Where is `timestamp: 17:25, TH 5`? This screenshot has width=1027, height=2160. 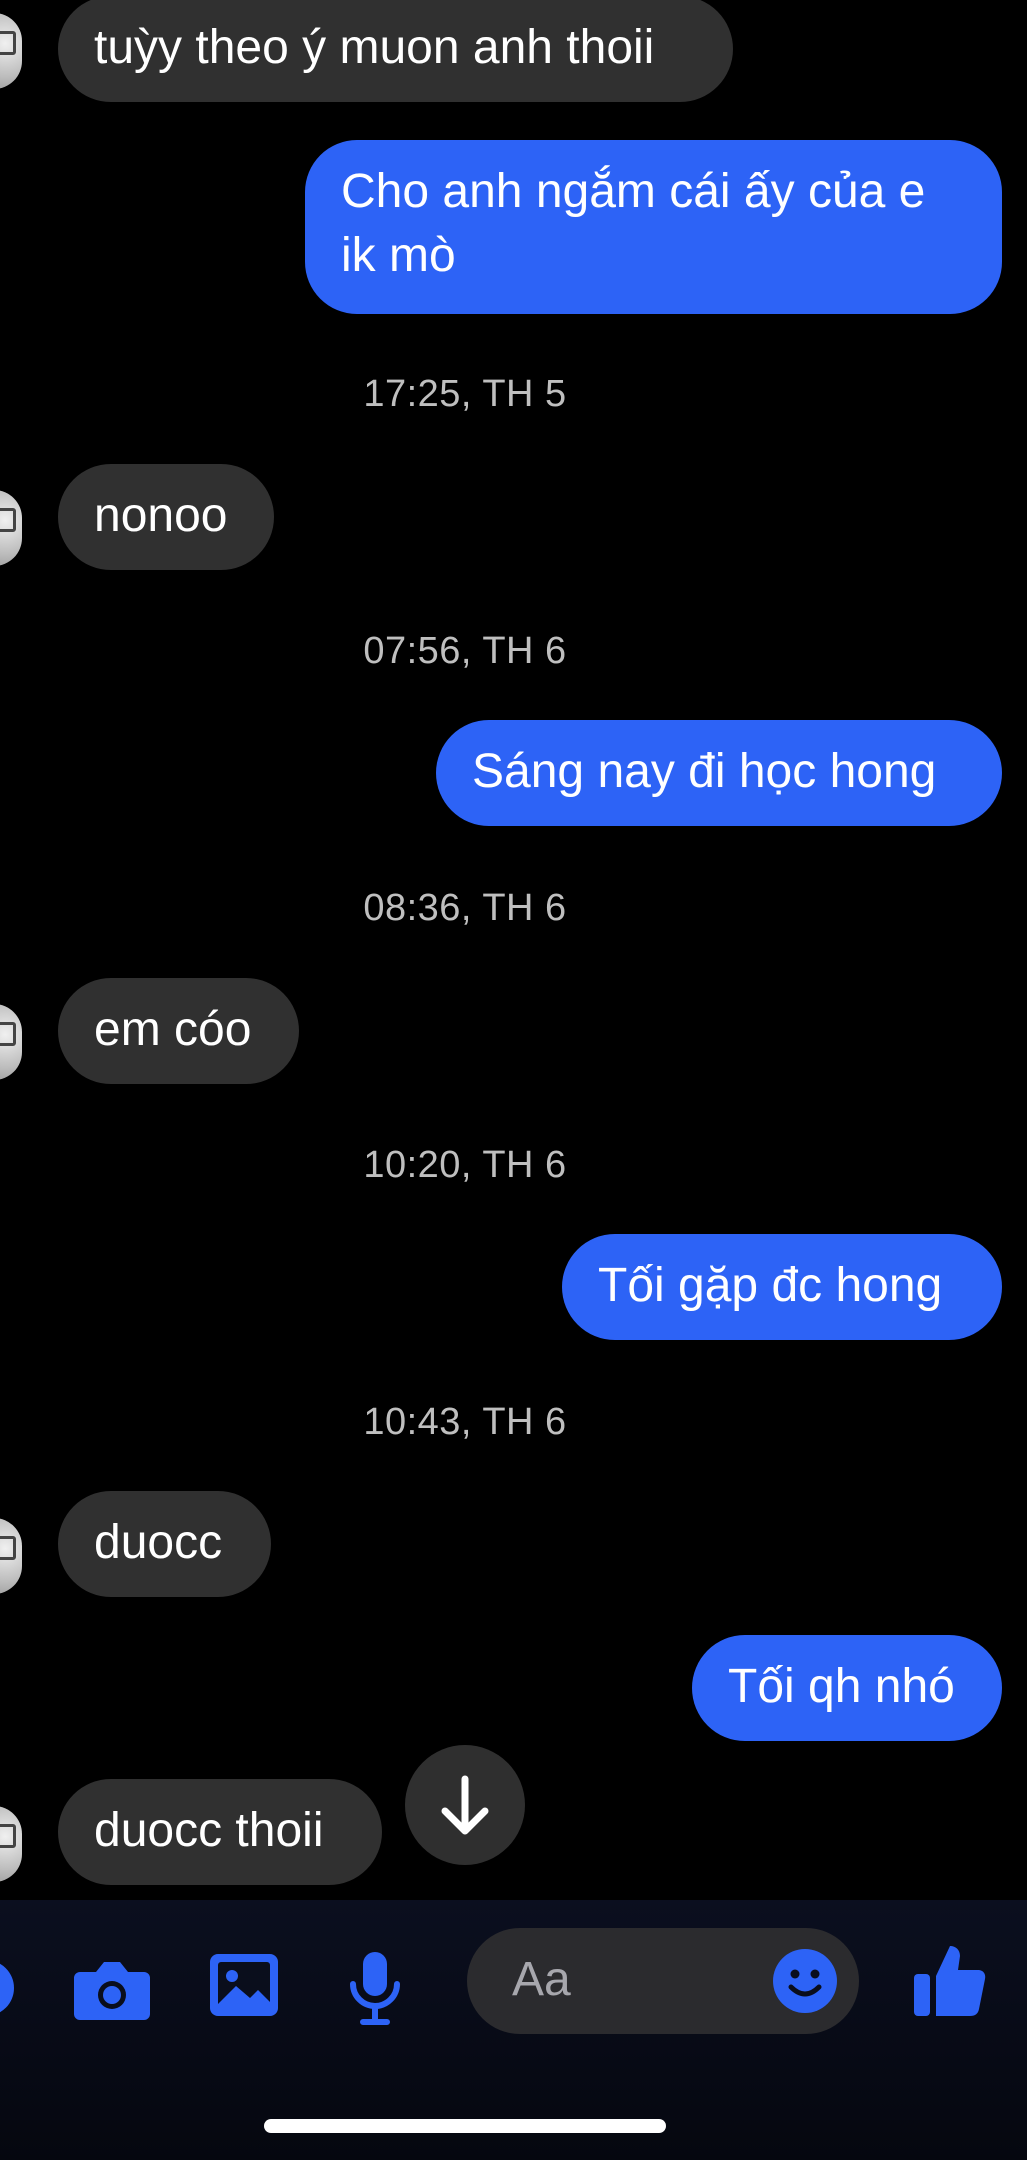
timestamp: 17:25, TH 5 is located at coordinates (465, 394).